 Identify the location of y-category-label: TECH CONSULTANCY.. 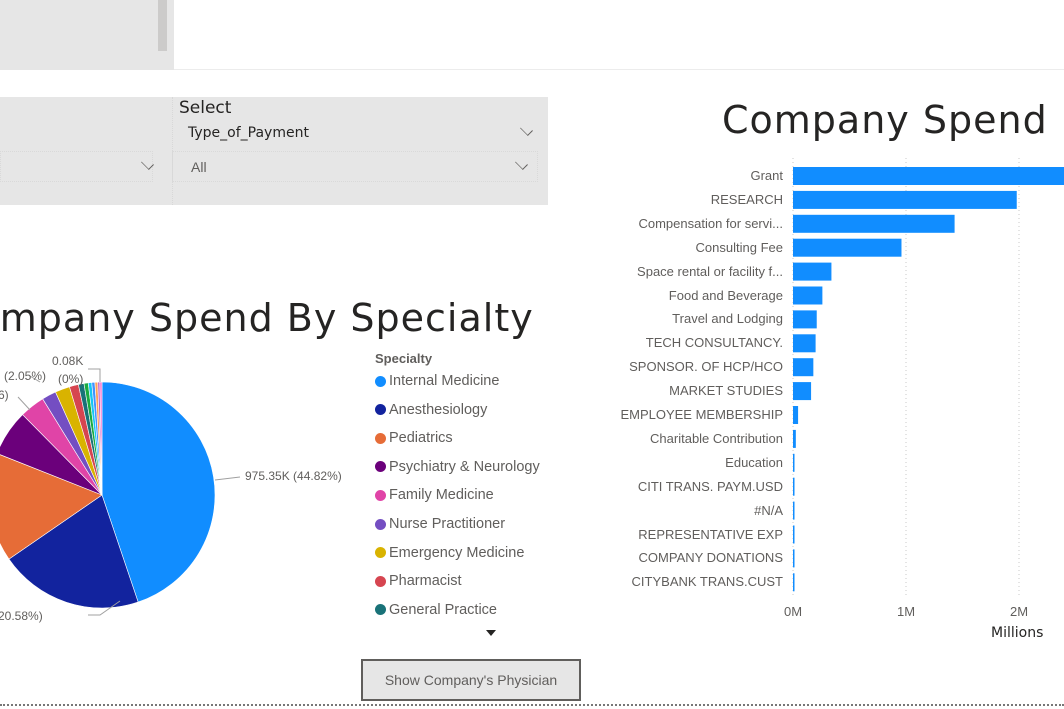
(714, 343).